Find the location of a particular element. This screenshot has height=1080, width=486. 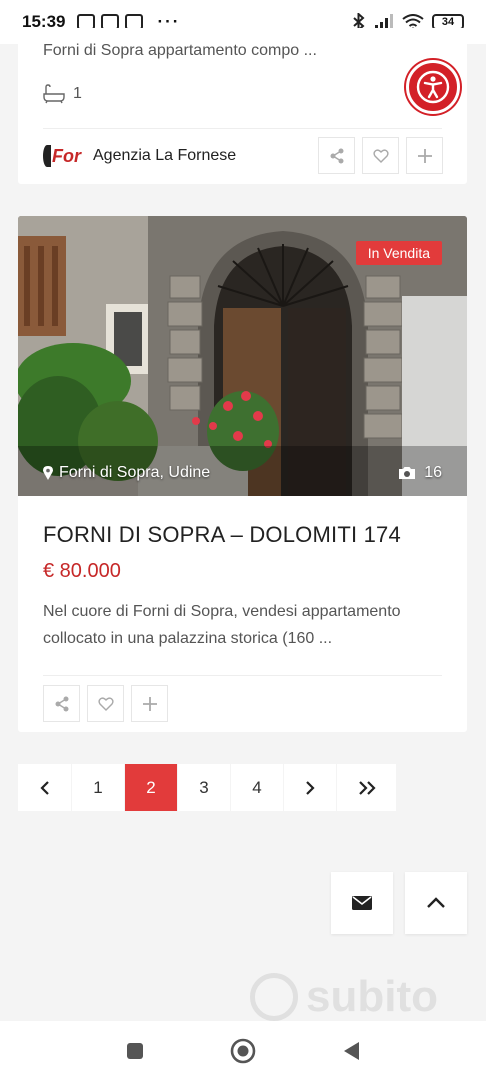

status-badge: In Vendita is located at coordinates (398, 253).